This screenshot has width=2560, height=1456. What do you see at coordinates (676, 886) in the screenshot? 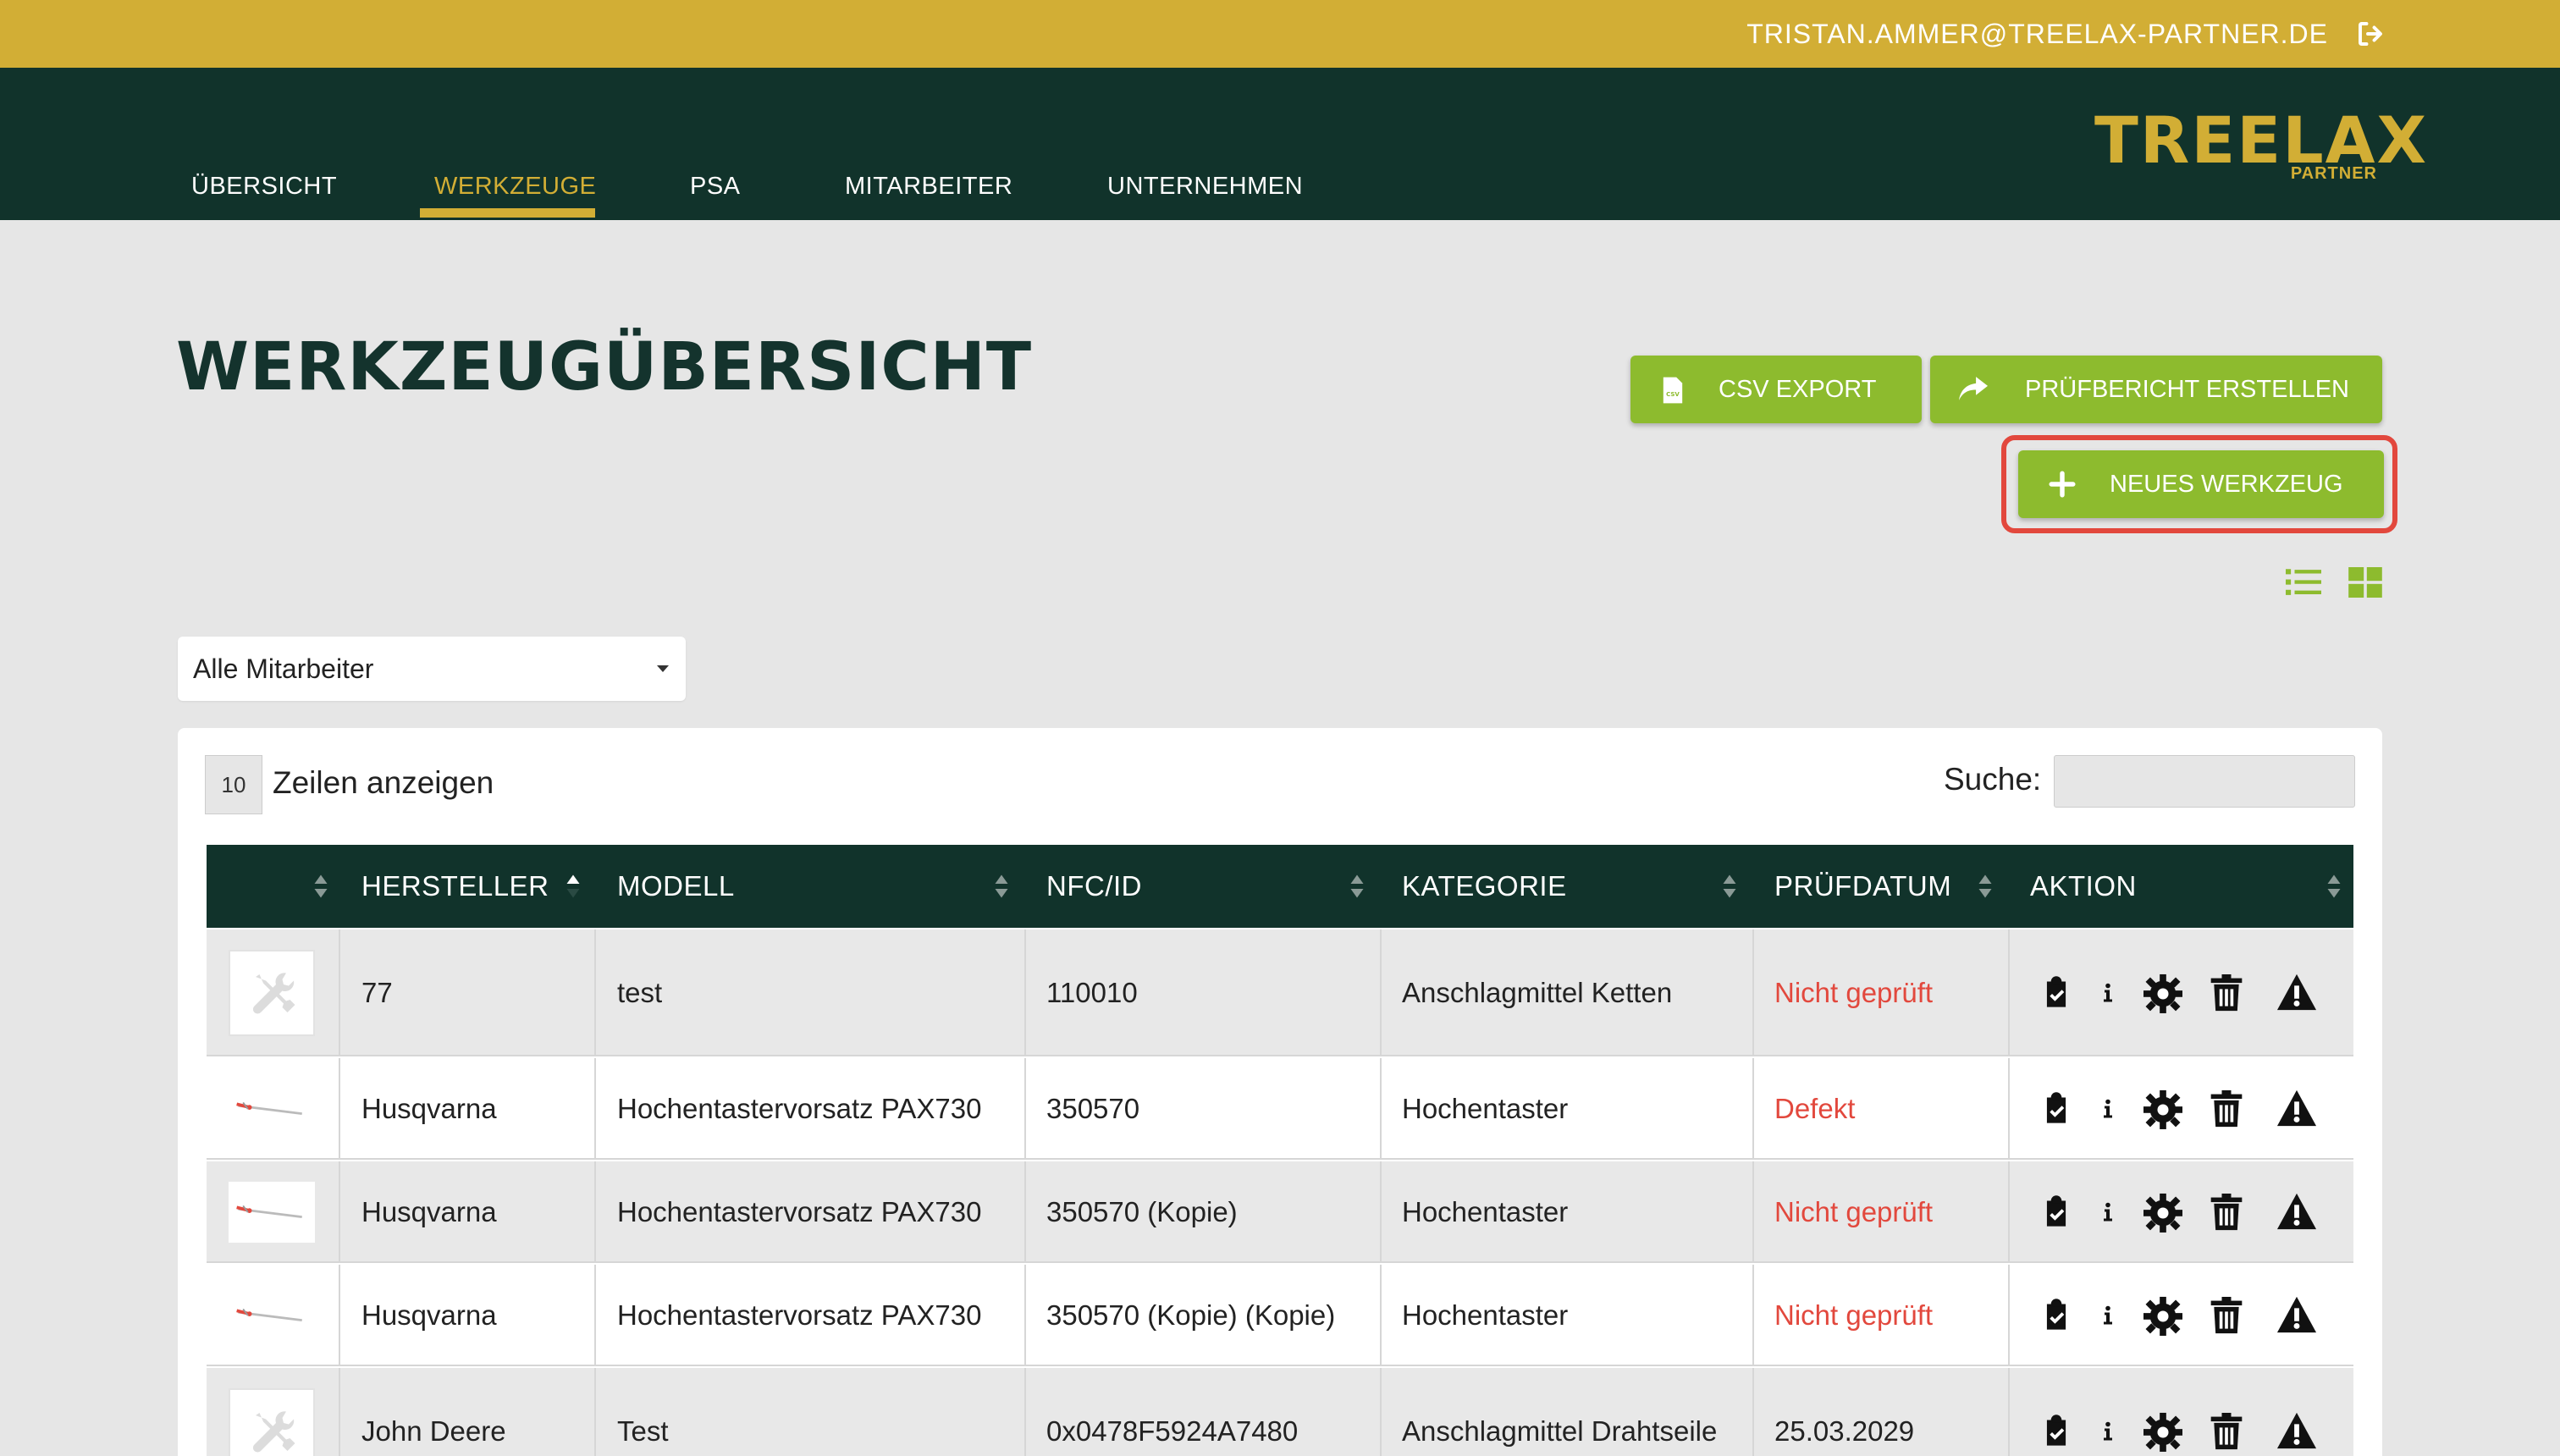
I see `col-header-modell: MODELL` at bounding box center [676, 886].